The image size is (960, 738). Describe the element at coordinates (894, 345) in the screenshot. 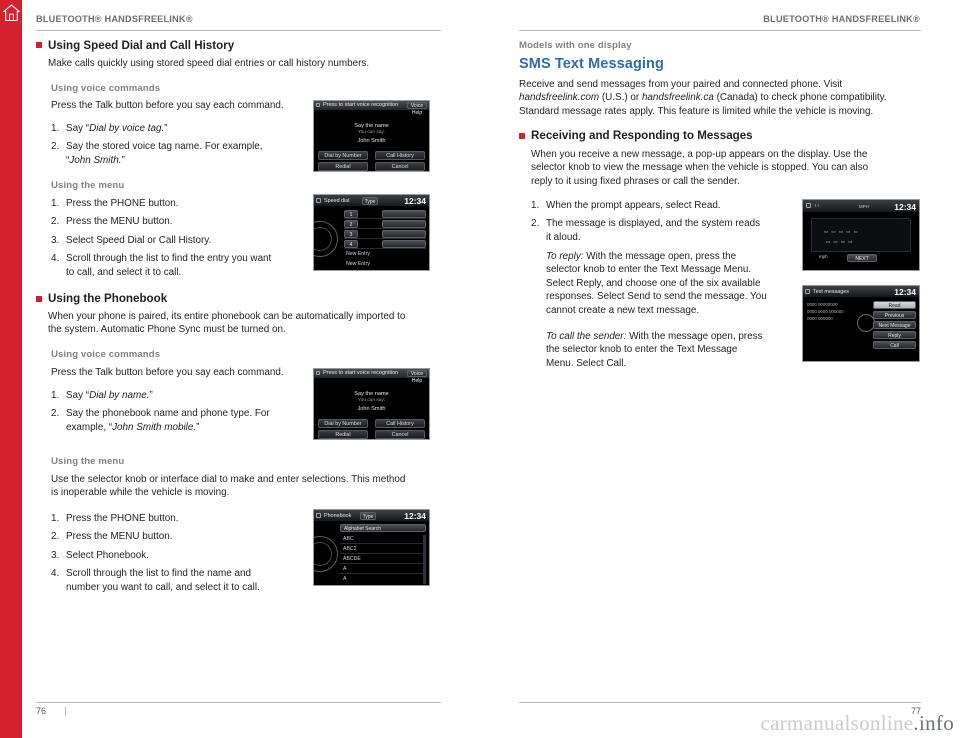

I see `menu-item-call: Call` at that location.